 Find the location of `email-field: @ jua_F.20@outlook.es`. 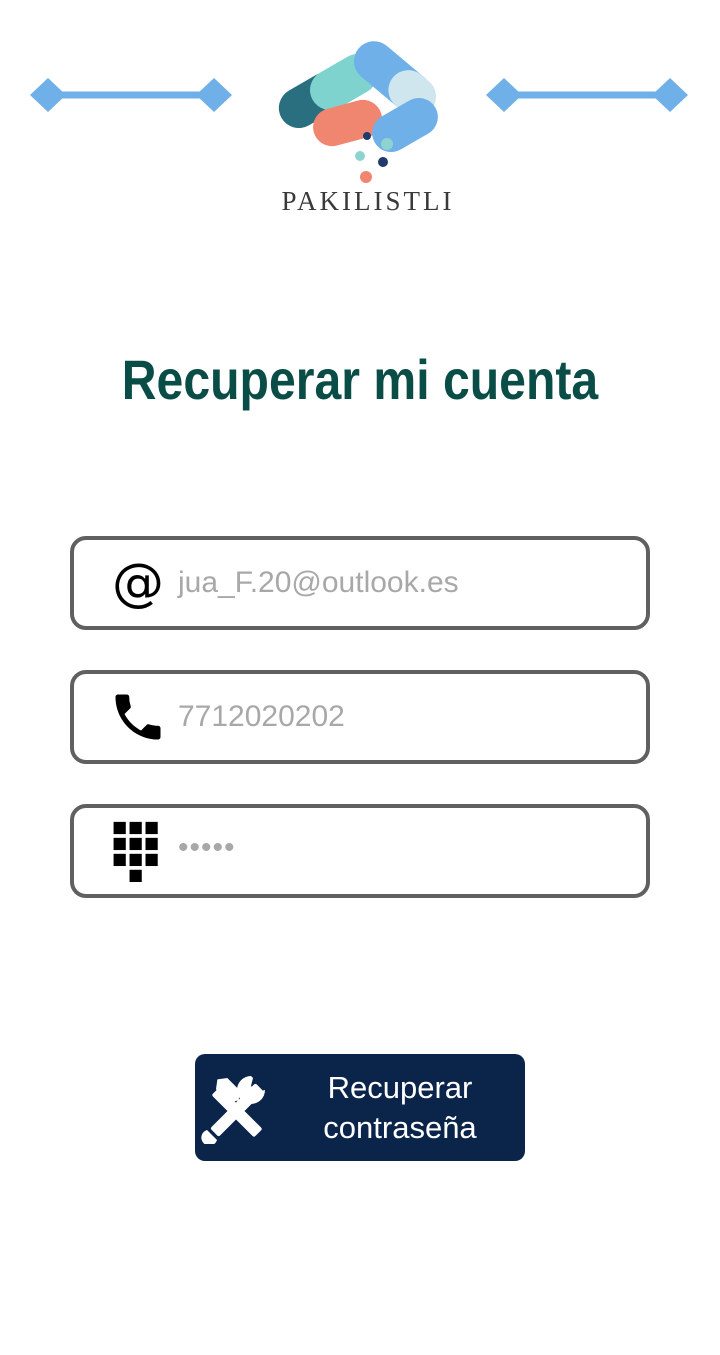

email-field: @ jua_F.20@outlook.es is located at coordinates (360, 583).